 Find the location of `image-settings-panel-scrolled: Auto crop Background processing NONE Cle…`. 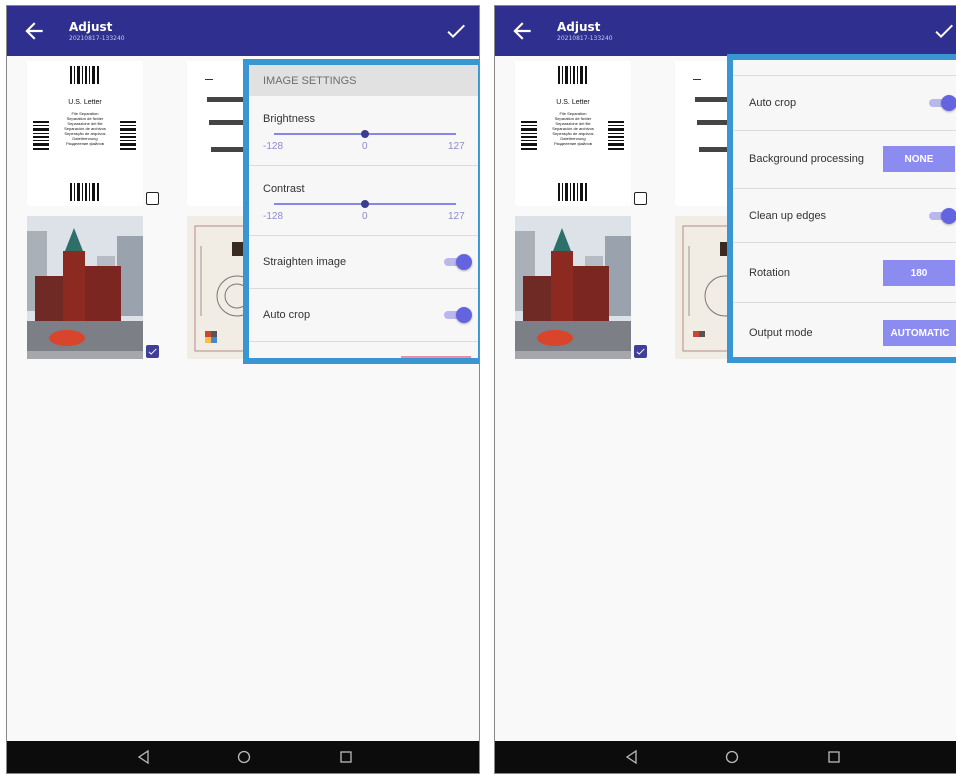

image-settings-panel-scrolled: Auto crop Background processing NONE Cle… is located at coordinates (841, 208).